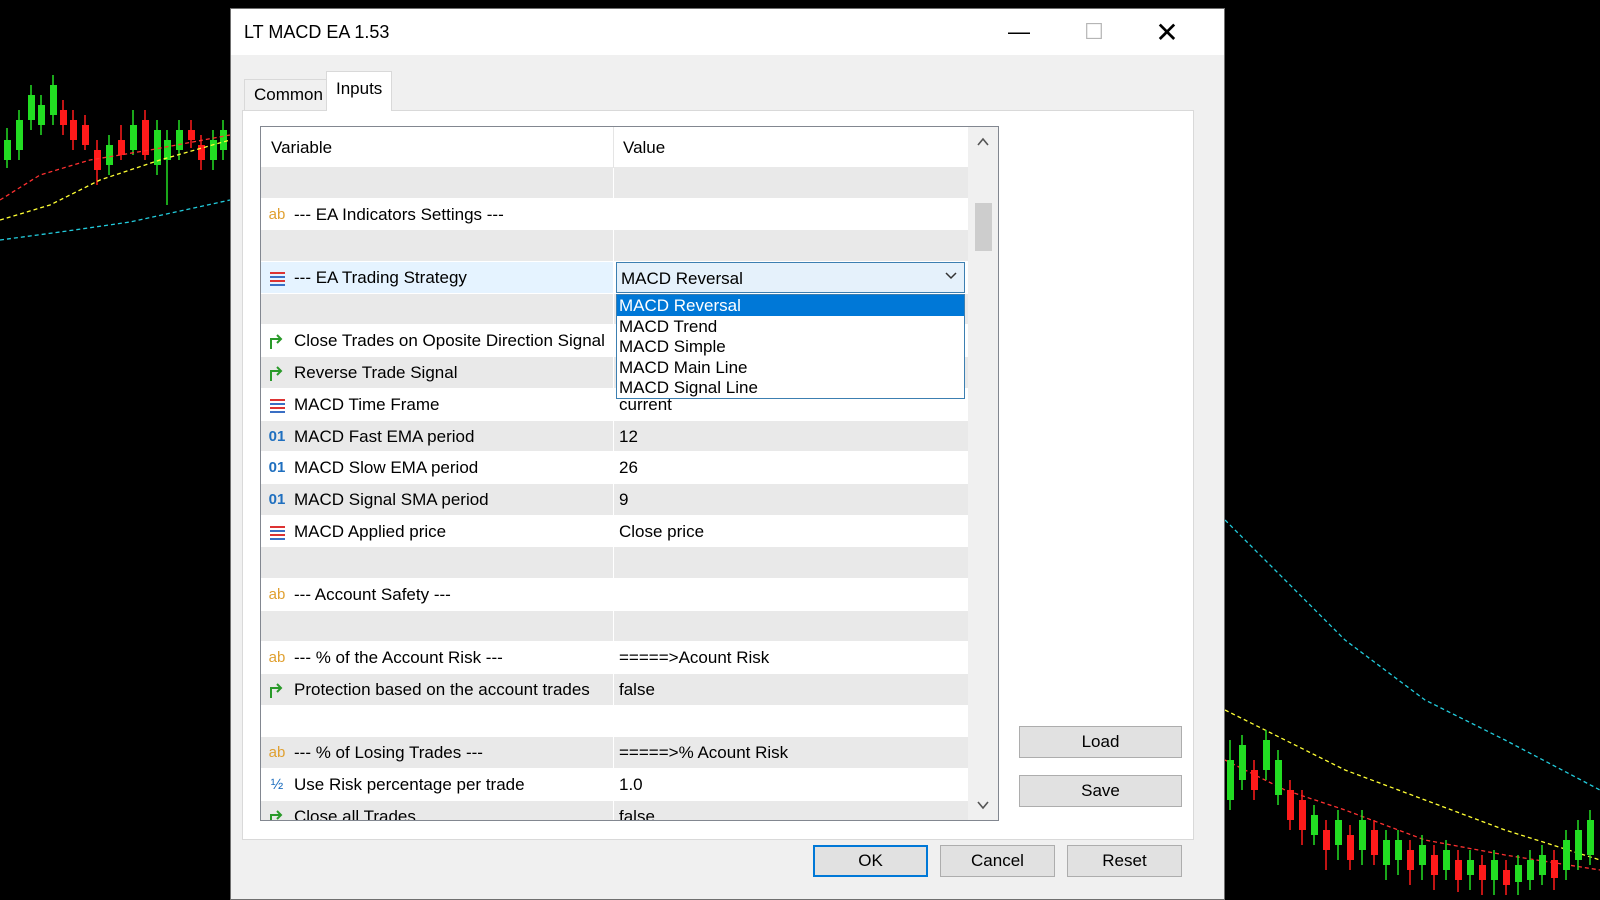 This screenshot has height=900, width=1600. I want to click on value-cell: 9, so click(791, 499).